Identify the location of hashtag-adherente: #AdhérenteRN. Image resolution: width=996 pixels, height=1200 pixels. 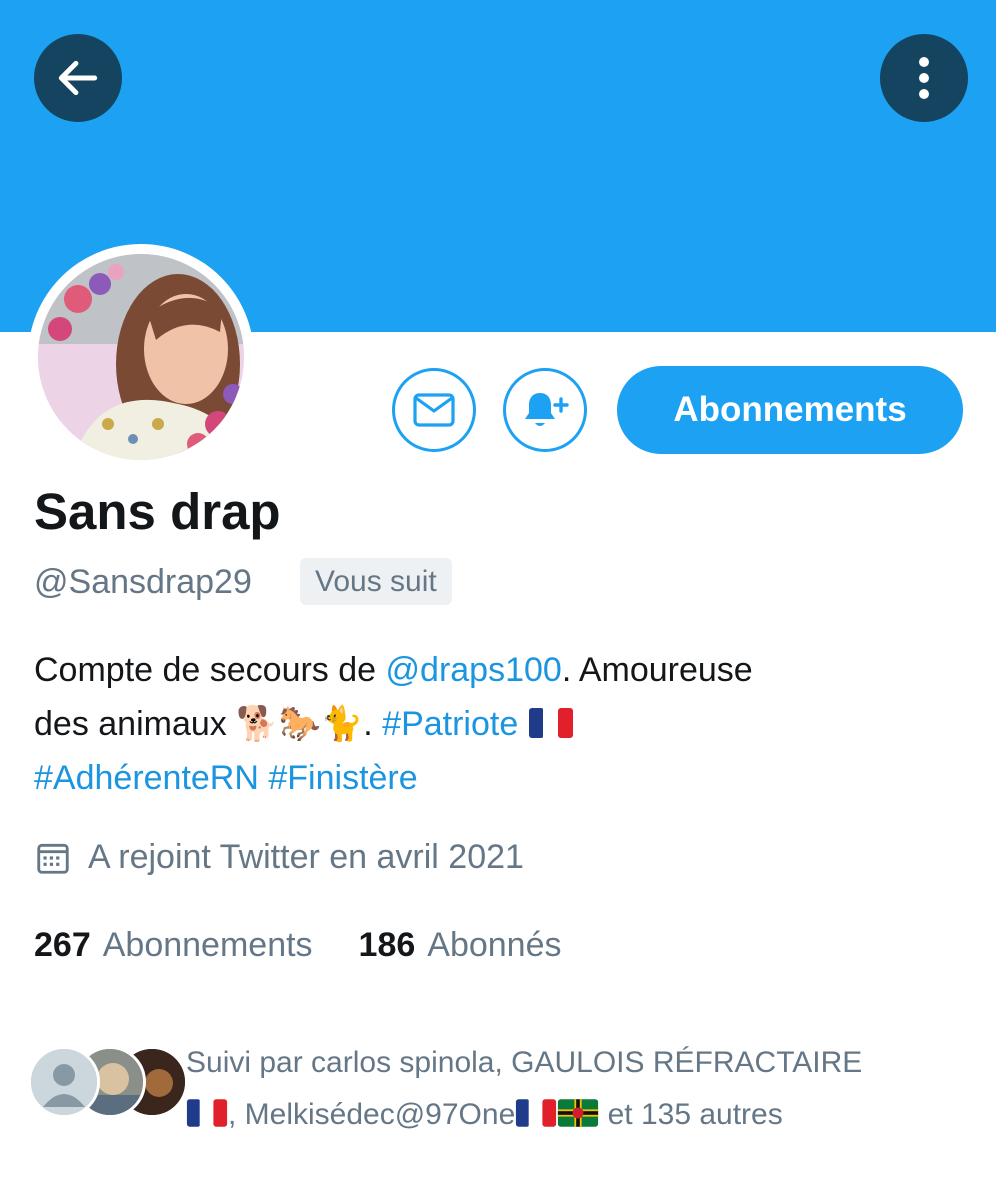
(146, 778).